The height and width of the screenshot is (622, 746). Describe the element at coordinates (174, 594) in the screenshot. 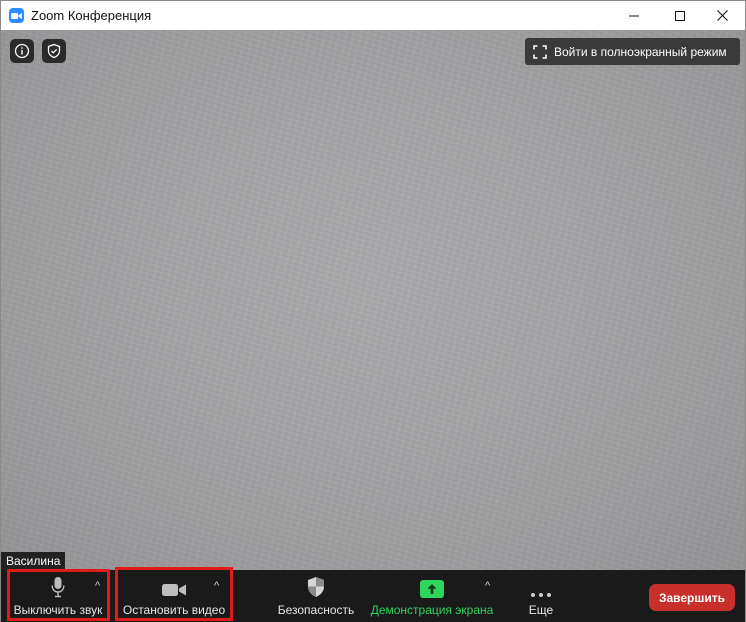

I see `video-highlight-frame` at that location.